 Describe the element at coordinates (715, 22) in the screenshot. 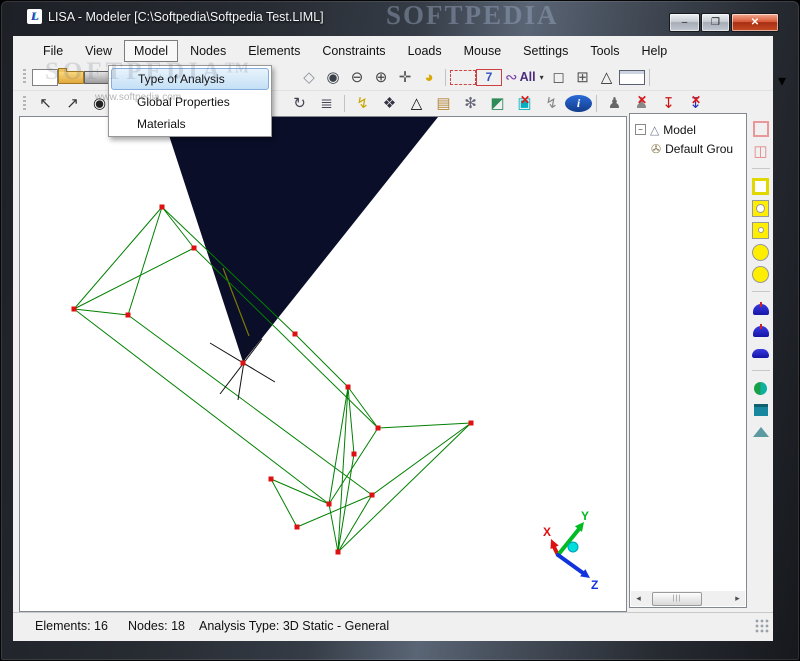

I see `maximize-button: ❐` at that location.